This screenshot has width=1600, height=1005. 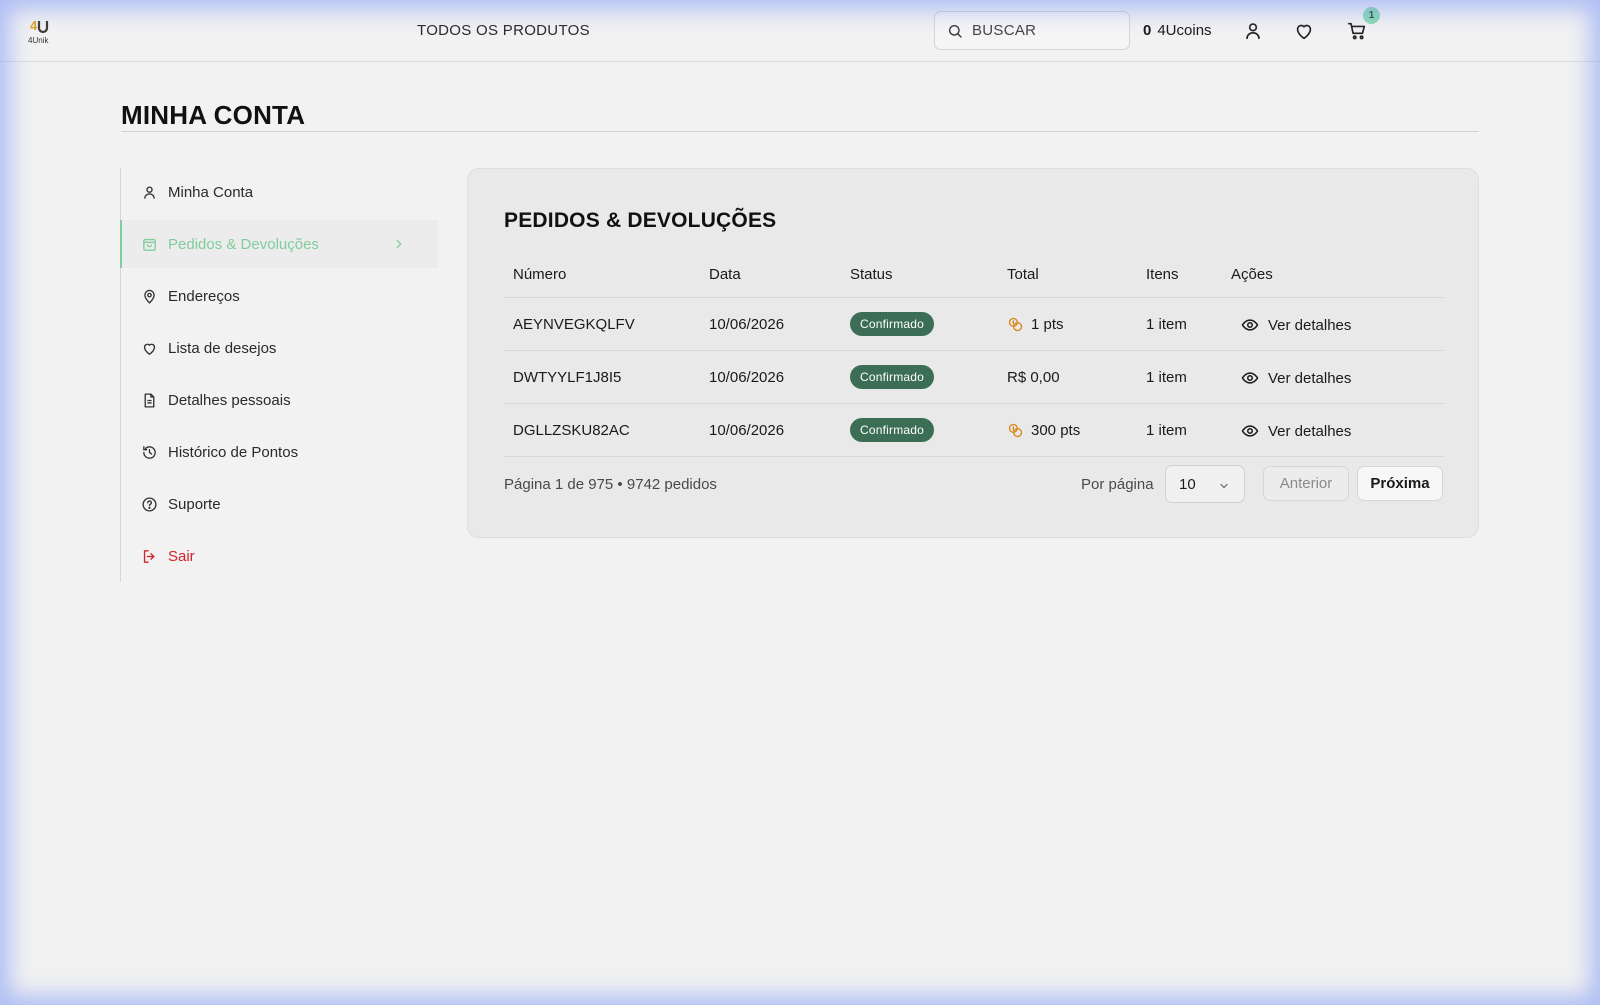 I want to click on sidebar-item-sair: Sair, so click(x=280, y=556).